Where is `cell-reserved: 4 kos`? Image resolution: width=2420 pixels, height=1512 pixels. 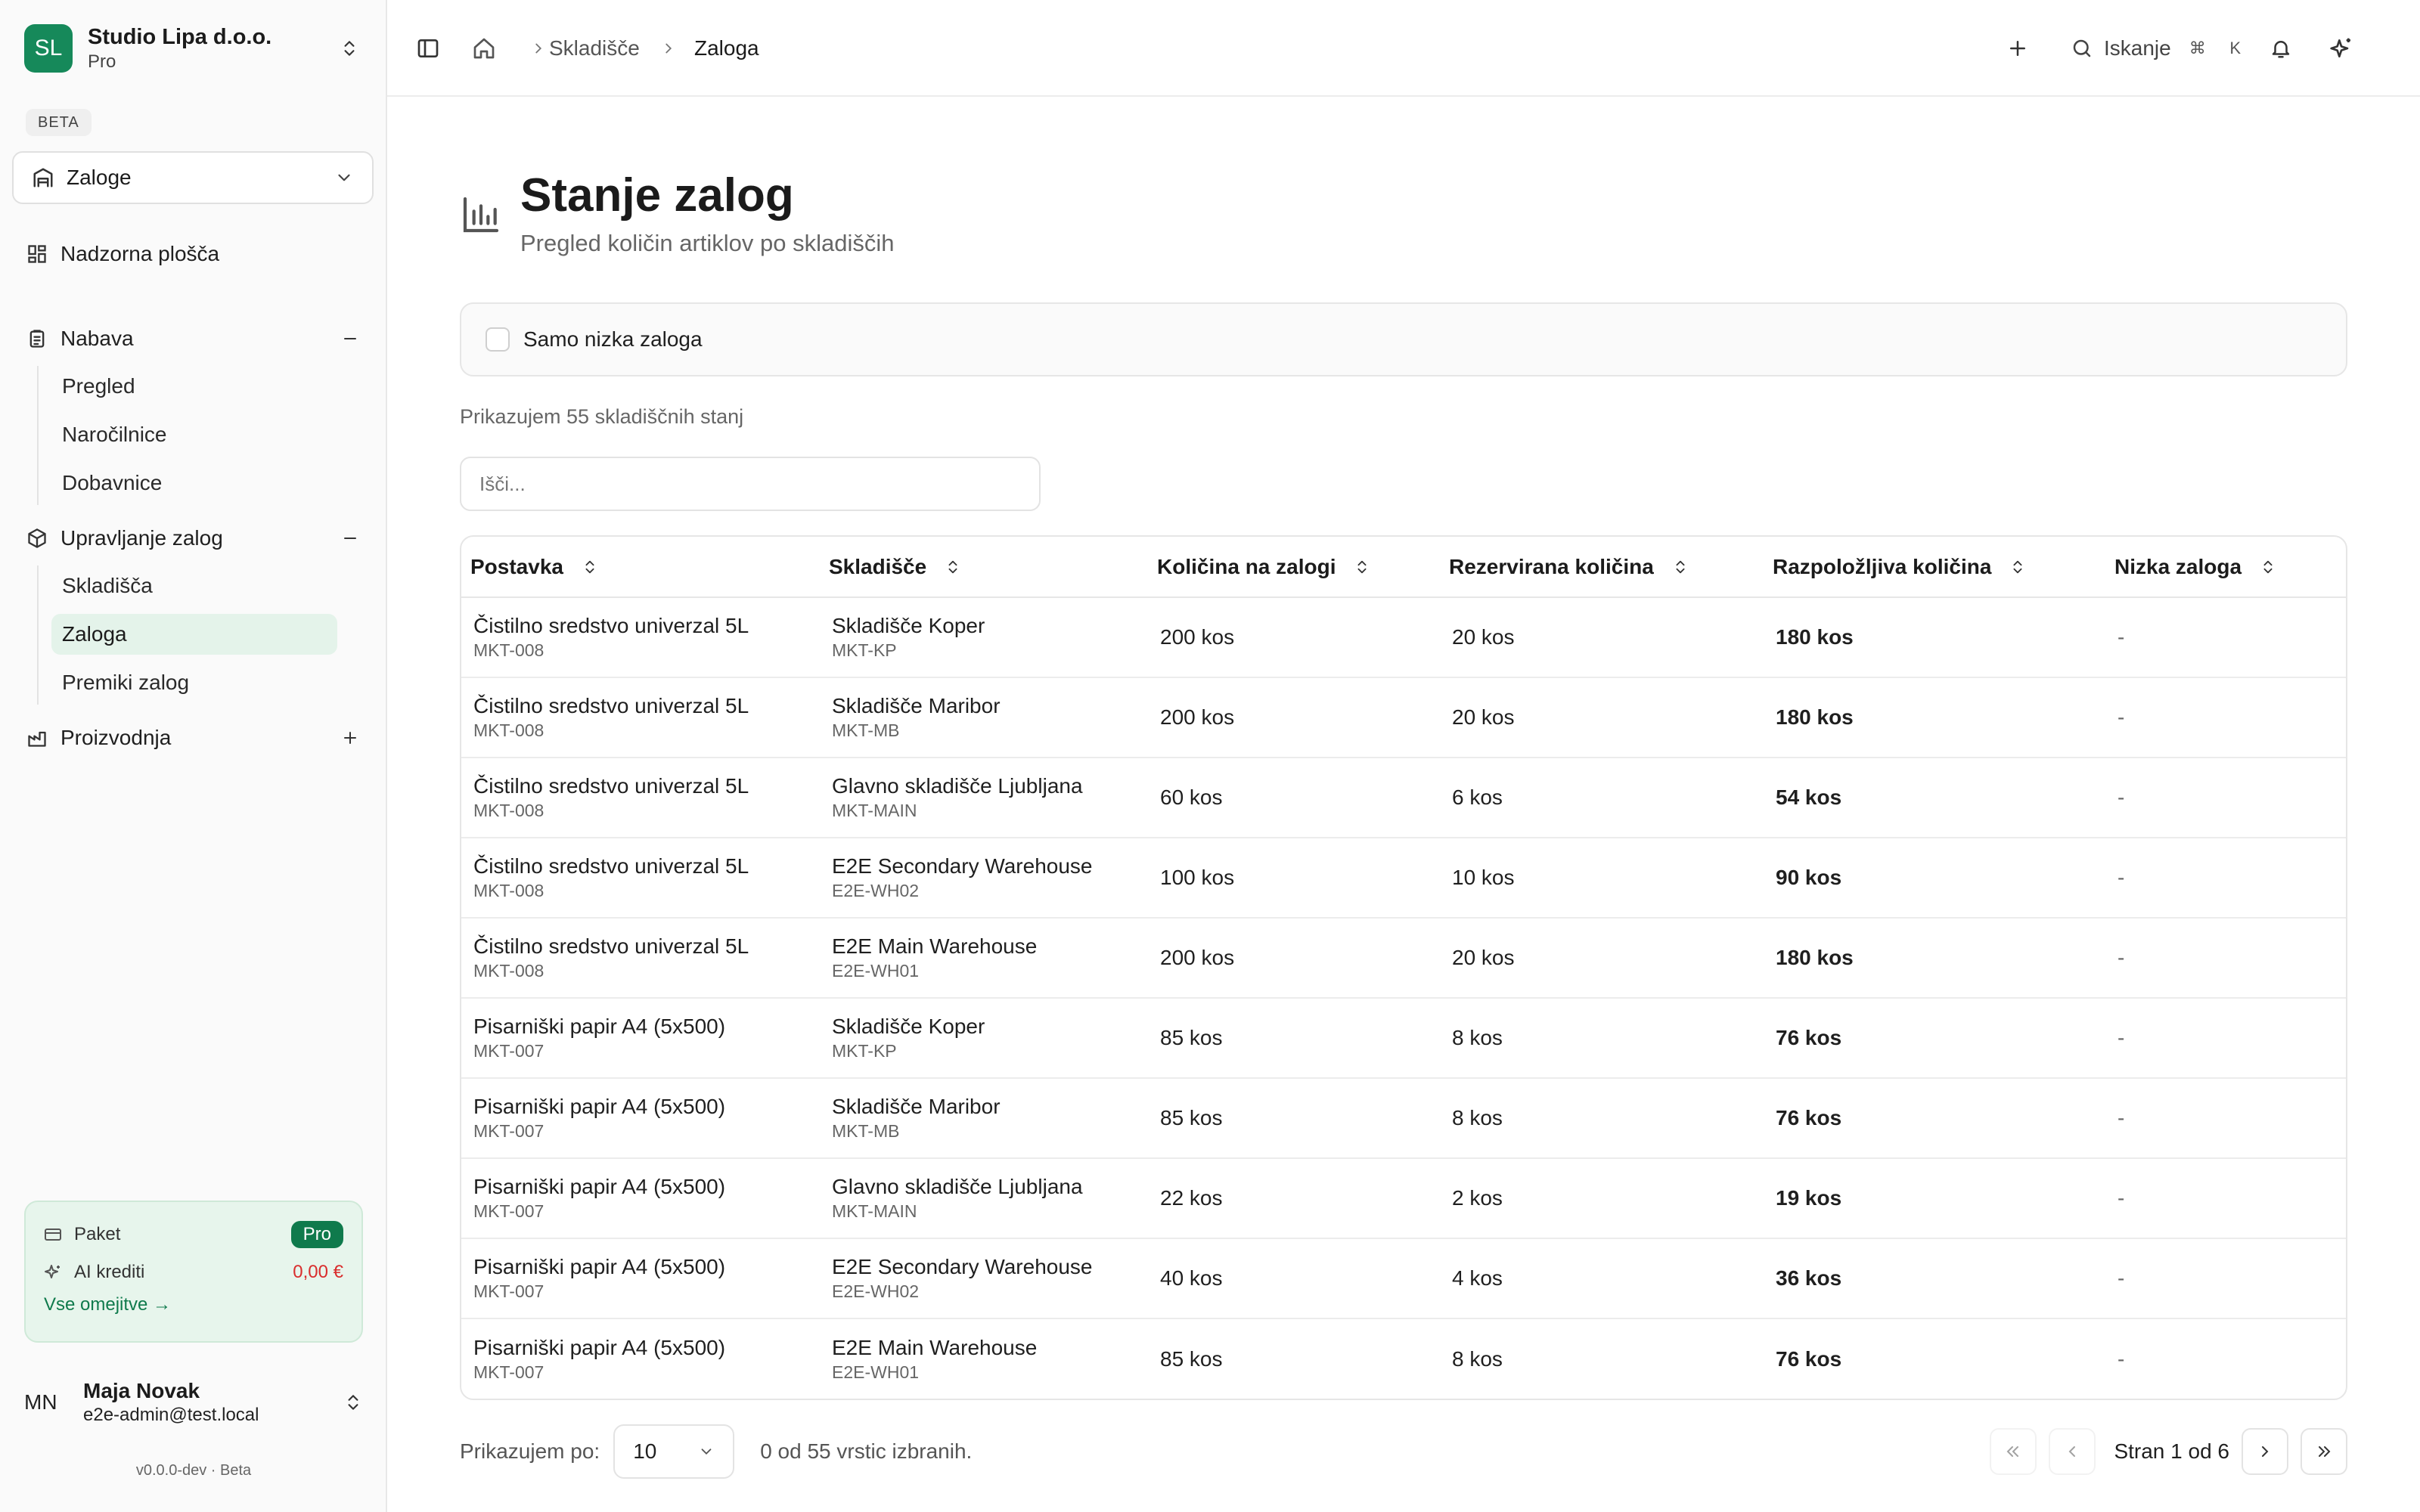 cell-reserved: 4 kos is located at coordinates (1602, 1278).